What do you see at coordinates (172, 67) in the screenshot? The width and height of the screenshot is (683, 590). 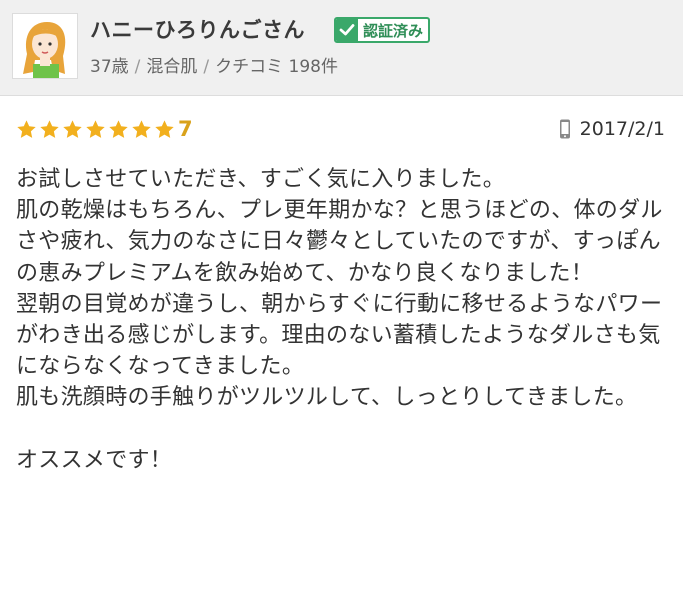 I see `reviewer-skin-type: 混合肌` at bounding box center [172, 67].